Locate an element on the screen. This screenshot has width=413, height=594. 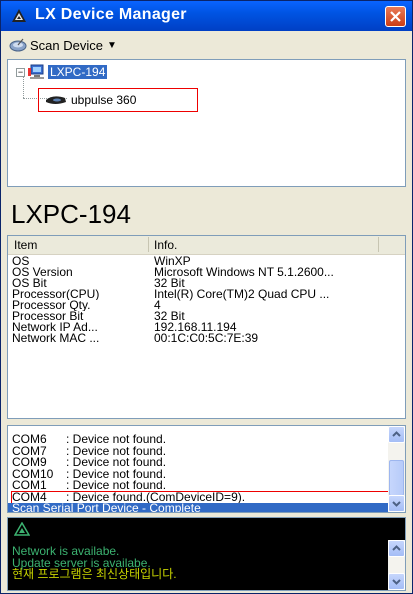
close-icon is located at coordinates (395, 16).